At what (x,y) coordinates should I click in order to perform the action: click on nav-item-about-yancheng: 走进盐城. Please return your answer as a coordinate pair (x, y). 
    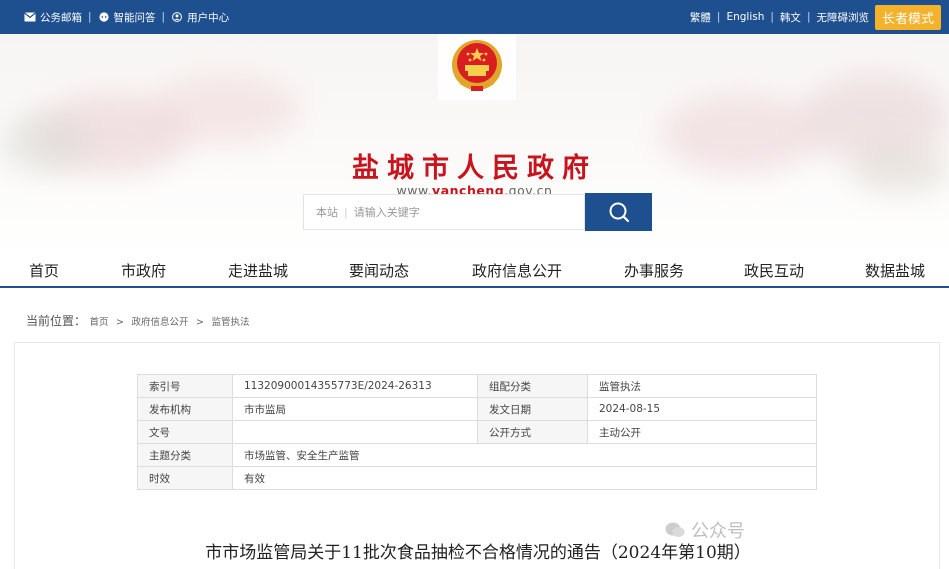
    Looking at the image, I should click on (258, 270).